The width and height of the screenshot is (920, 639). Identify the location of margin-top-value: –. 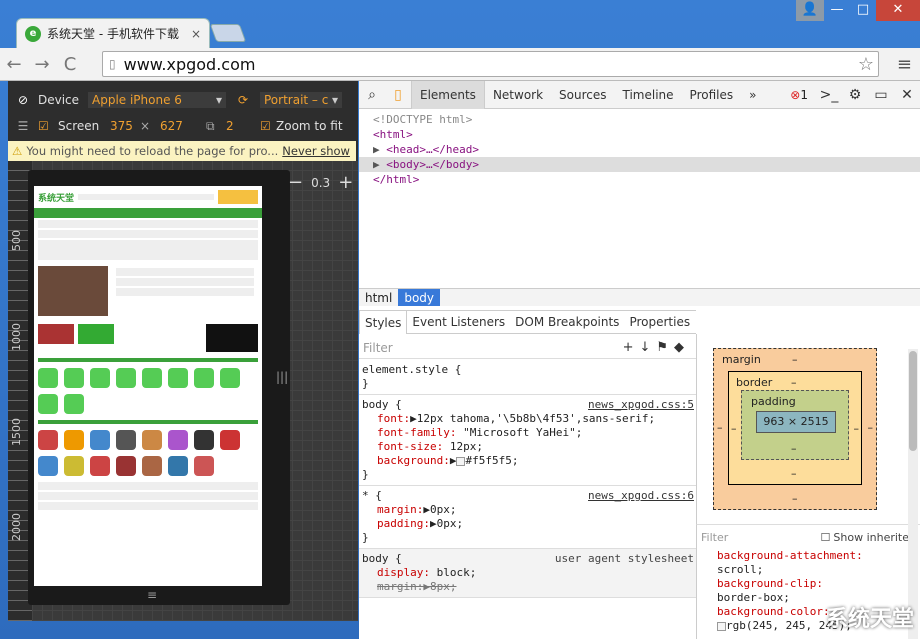
(795, 359).